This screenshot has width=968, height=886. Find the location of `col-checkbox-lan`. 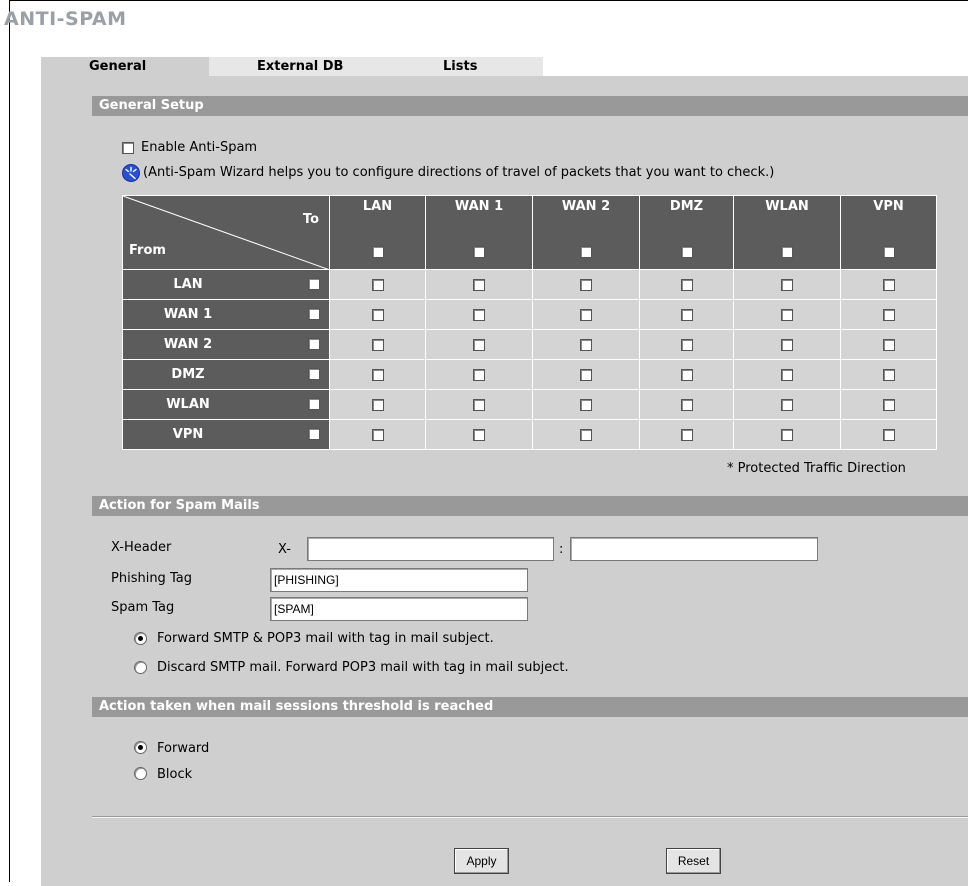

col-checkbox-lan is located at coordinates (377, 251).